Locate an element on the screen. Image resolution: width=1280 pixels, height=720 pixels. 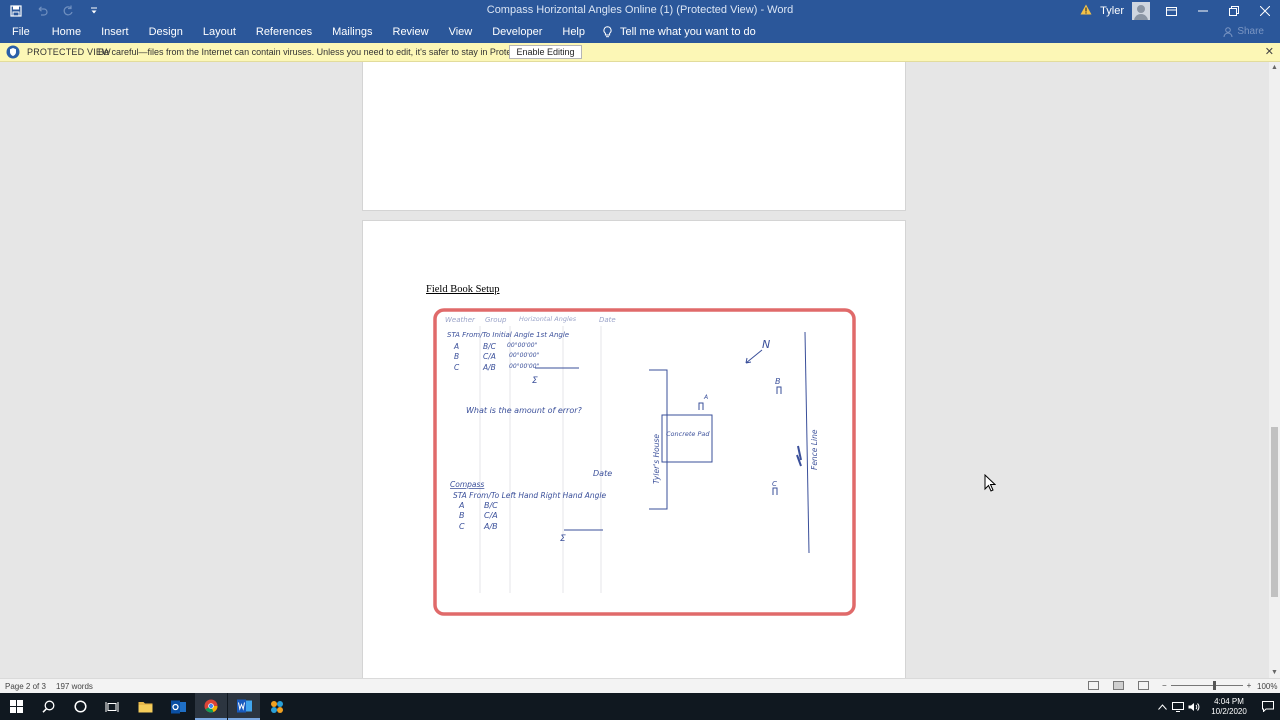
start-button is located at coordinates (16, 706).